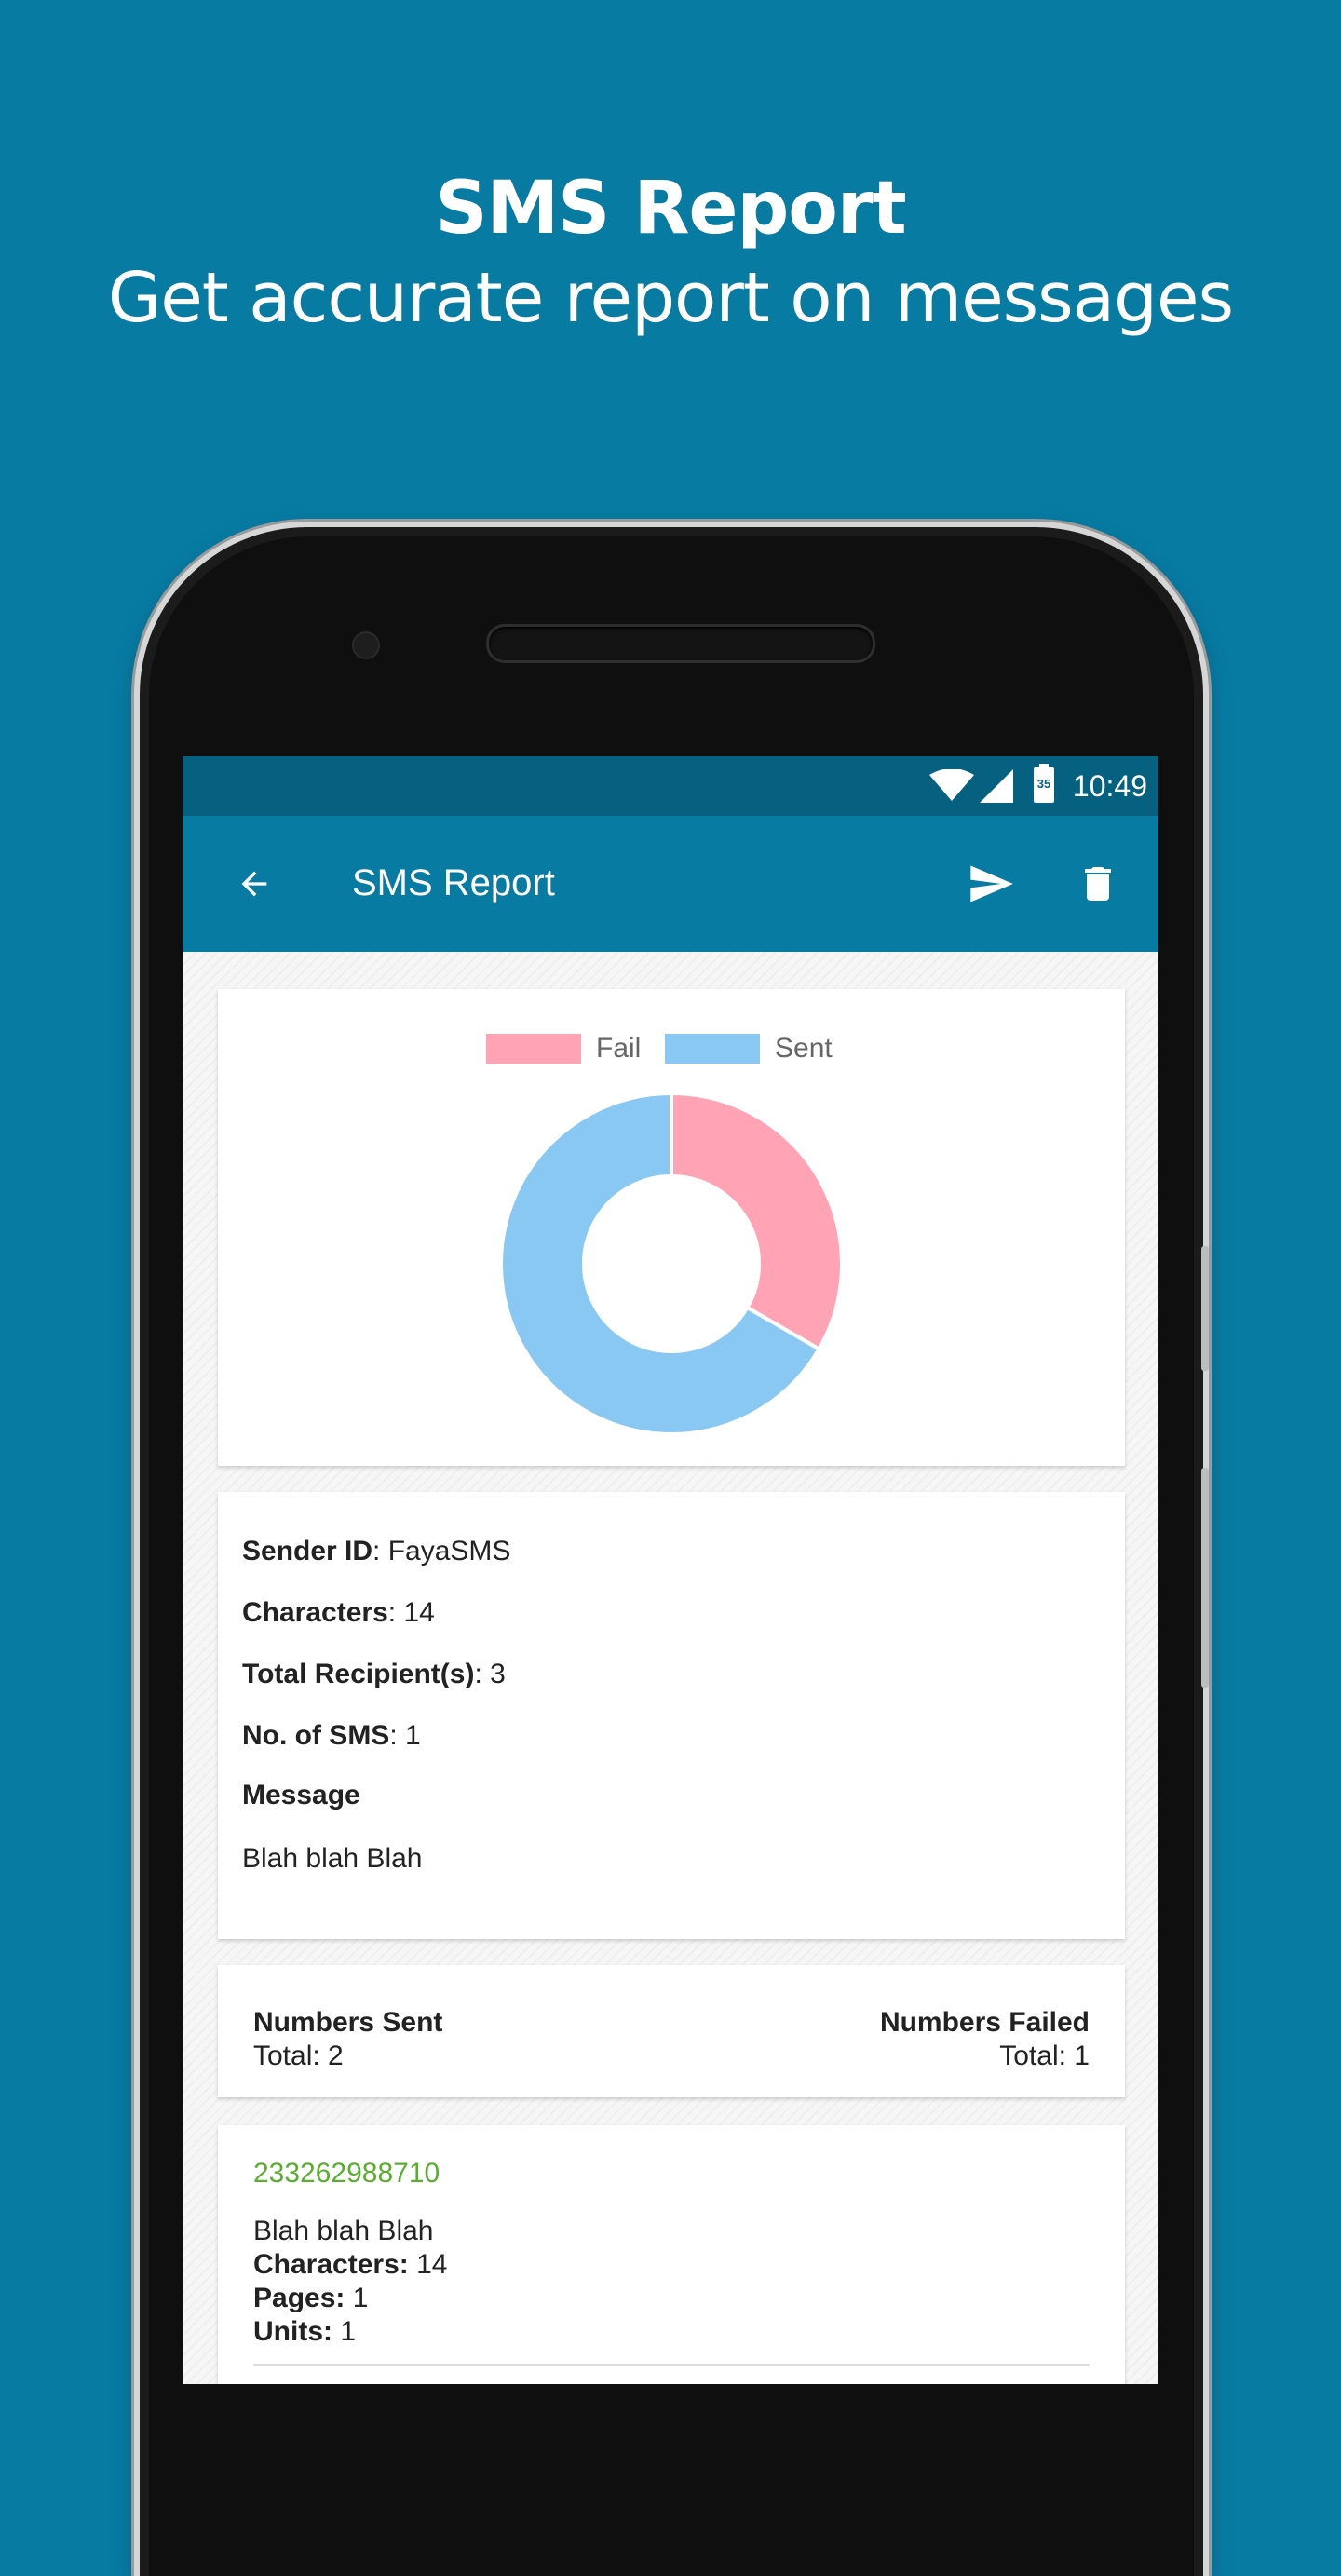 The height and width of the screenshot is (2576, 1341). I want to click on battery-icon: 35, so click(1044, 783).